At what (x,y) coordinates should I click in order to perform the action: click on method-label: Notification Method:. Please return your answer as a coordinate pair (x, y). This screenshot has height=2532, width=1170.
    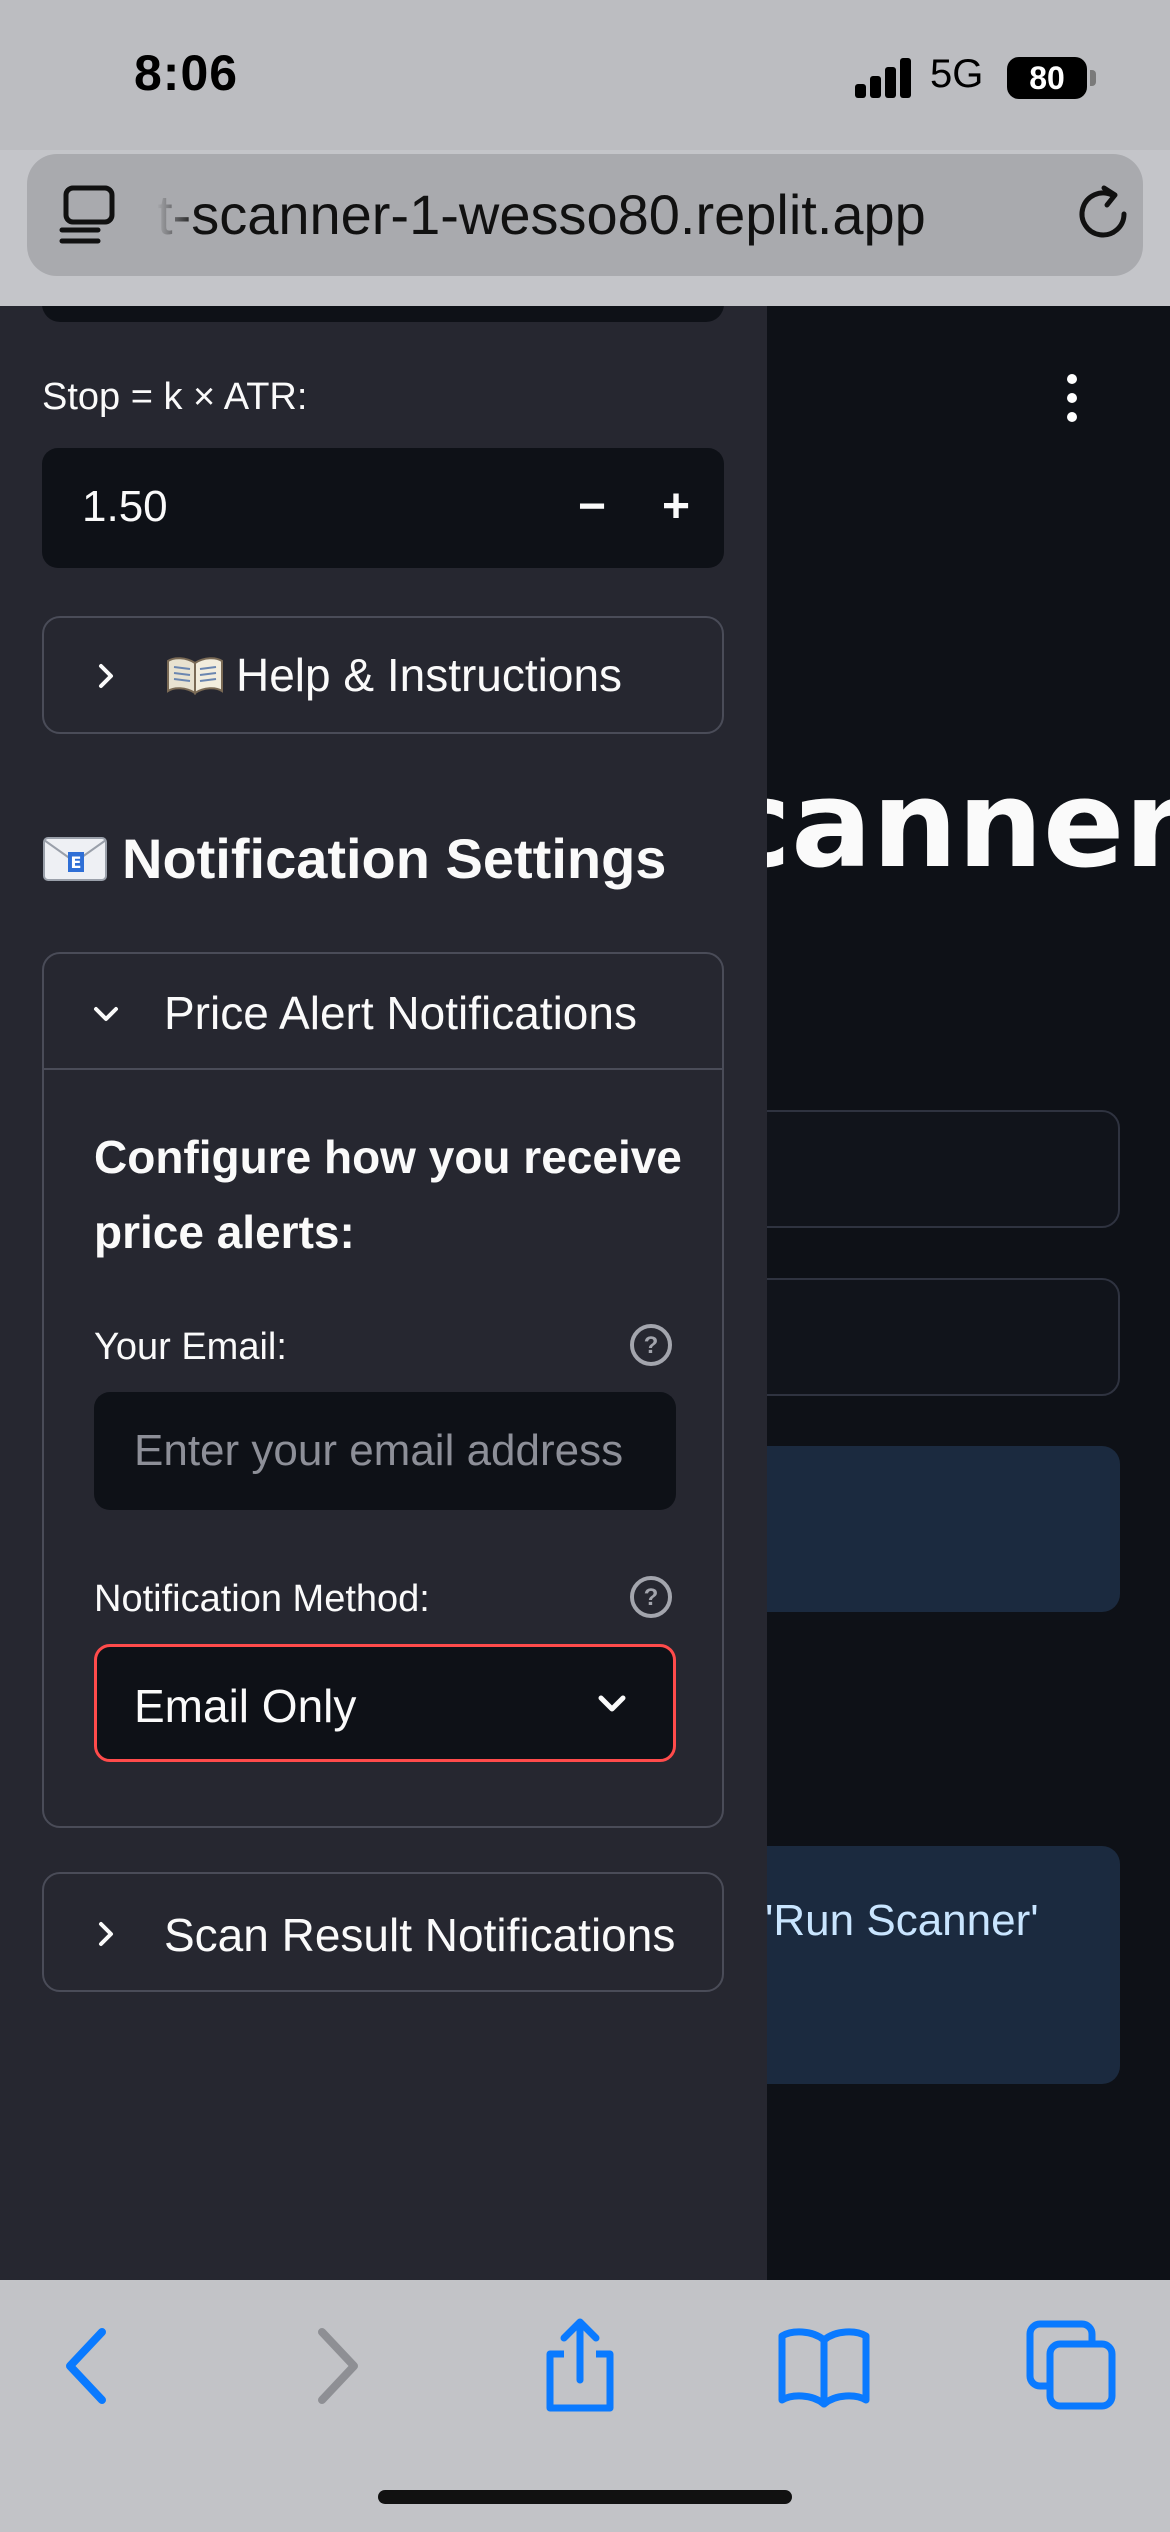
    Looking at the image, I should click on (262, 1599).